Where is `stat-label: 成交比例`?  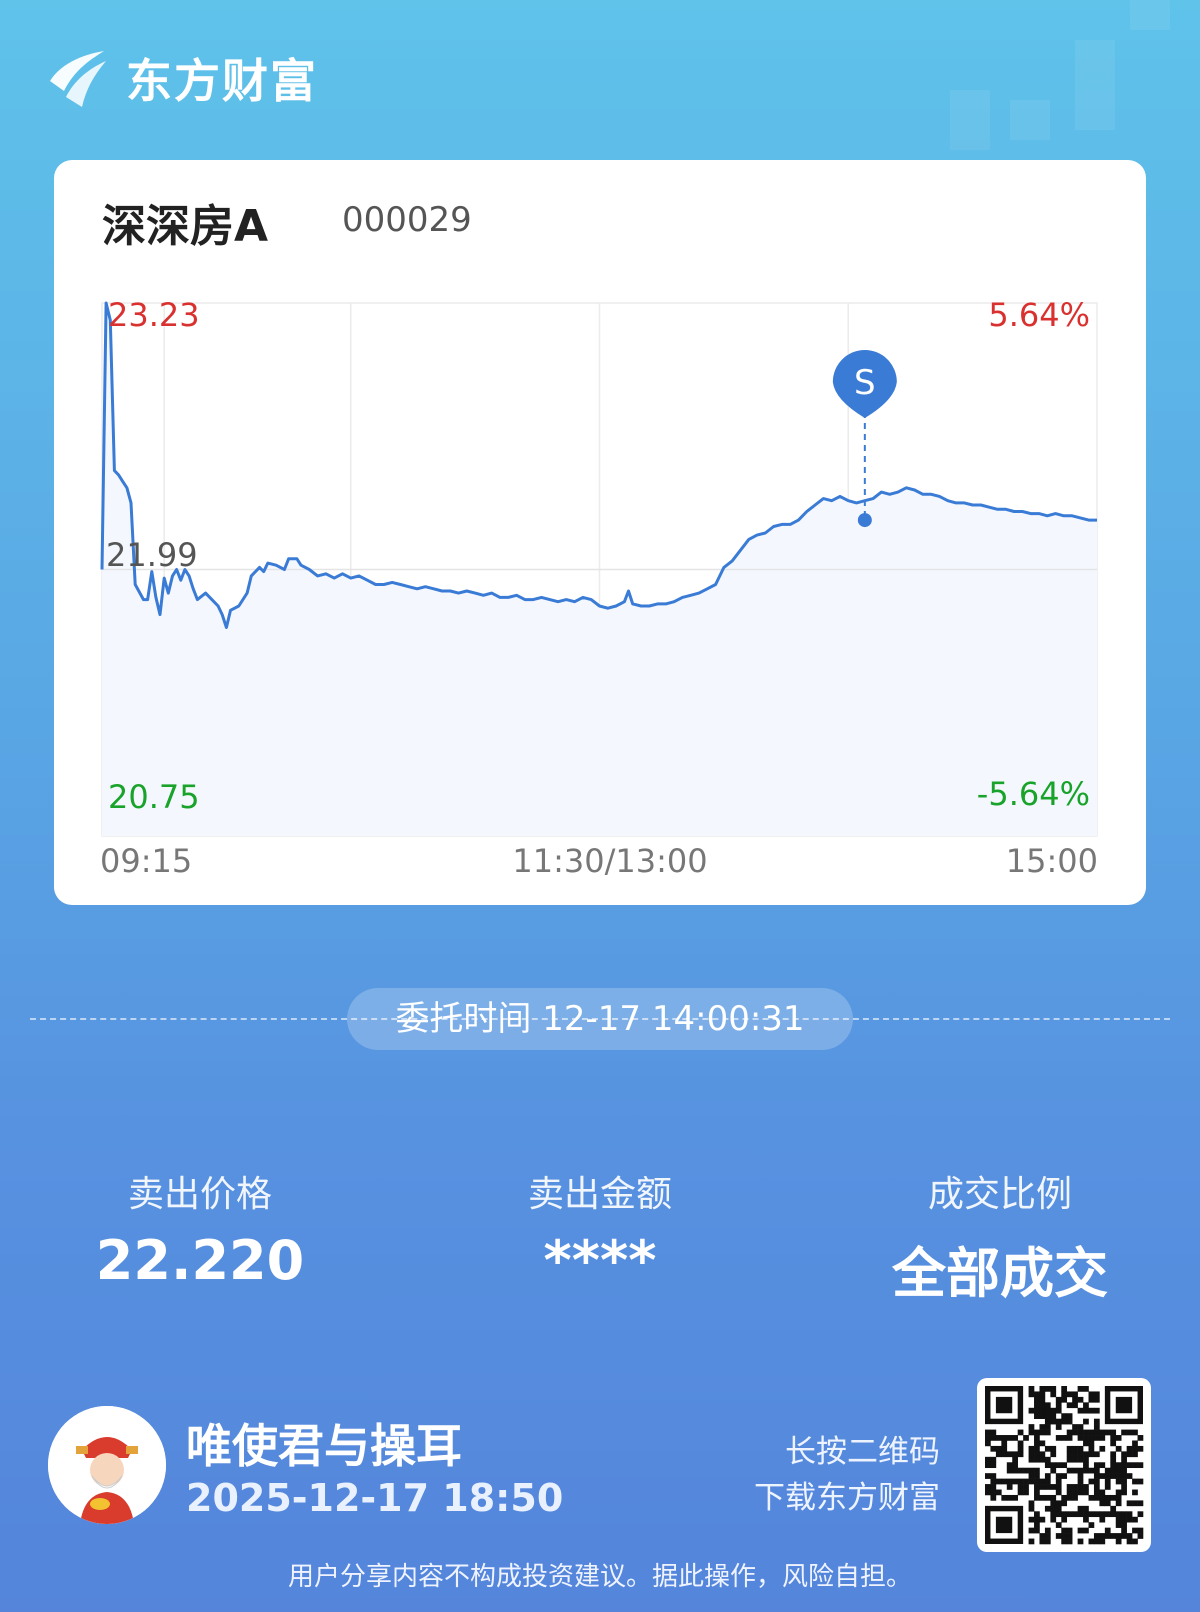 stat-label: 成交比例 is located at coordinates (999, 1194).